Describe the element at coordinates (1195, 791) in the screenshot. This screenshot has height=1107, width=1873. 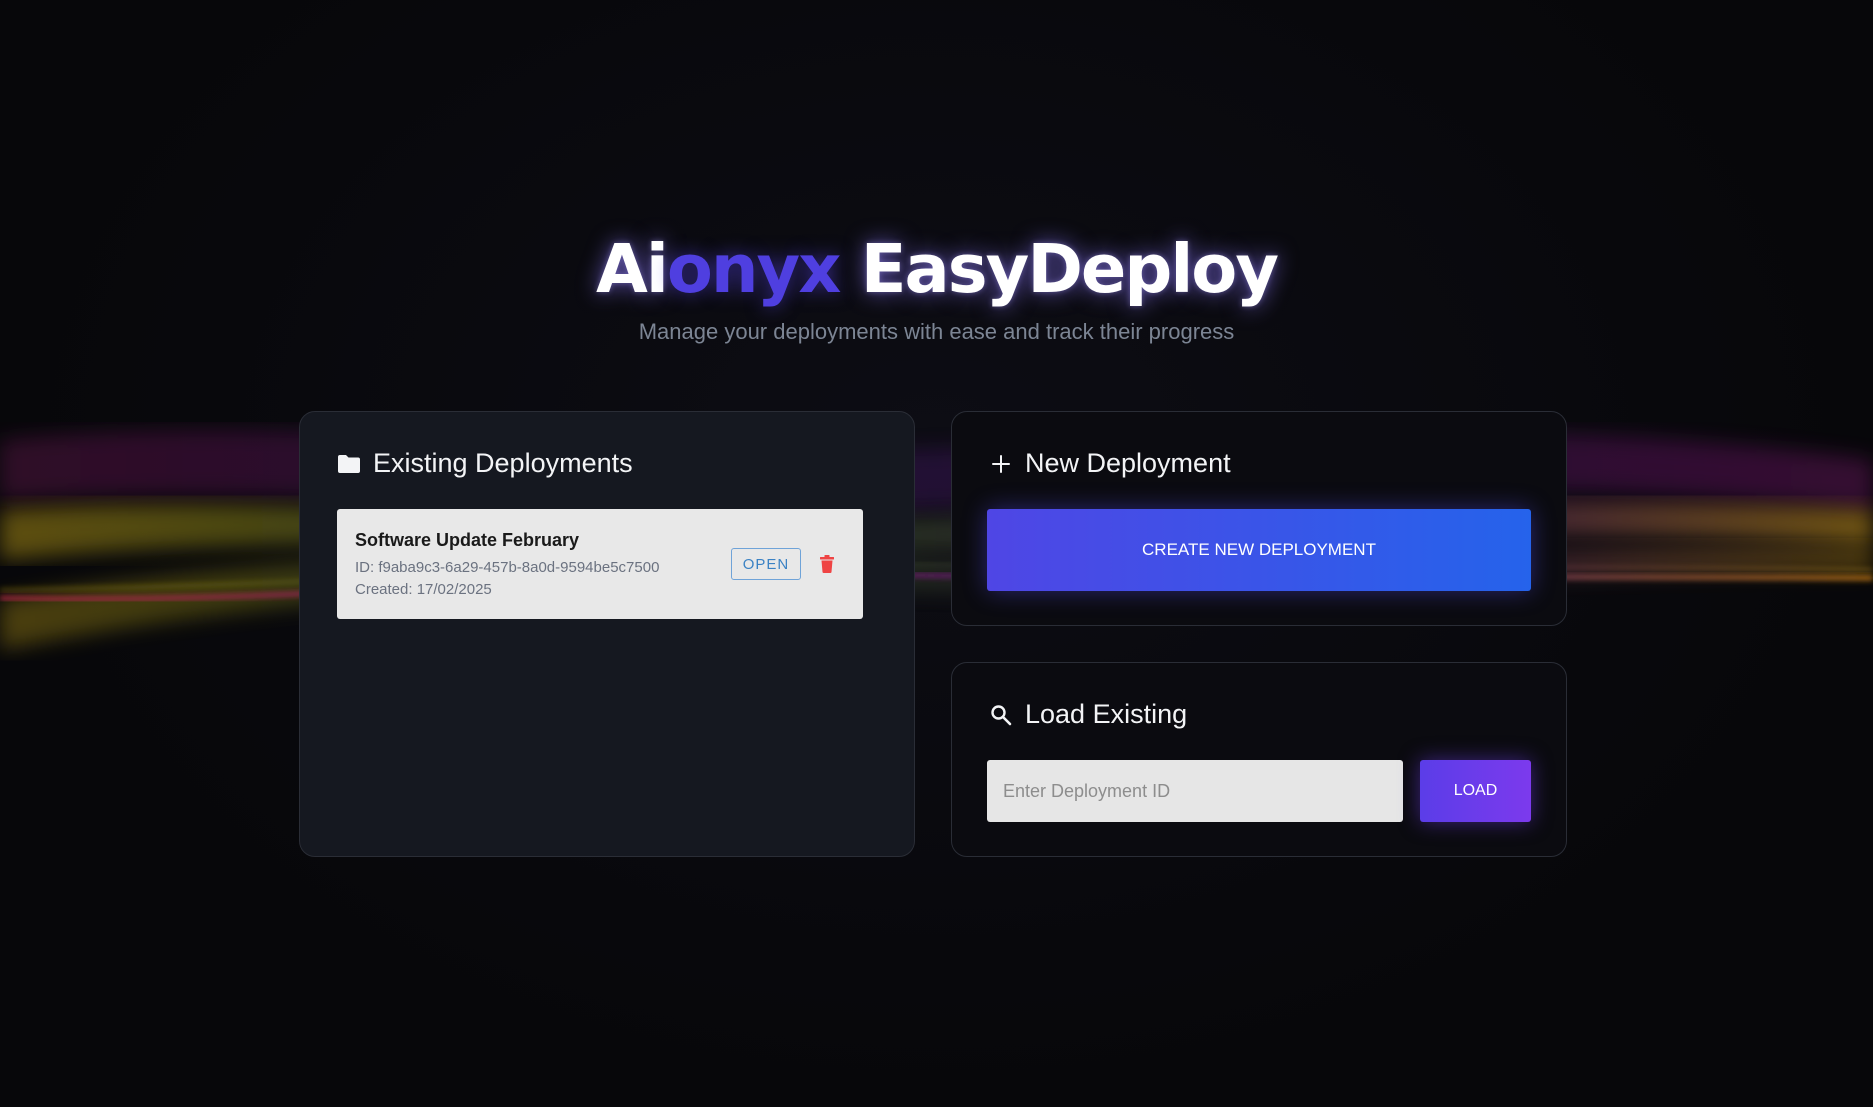
I see `deployment-id-input` at that location.